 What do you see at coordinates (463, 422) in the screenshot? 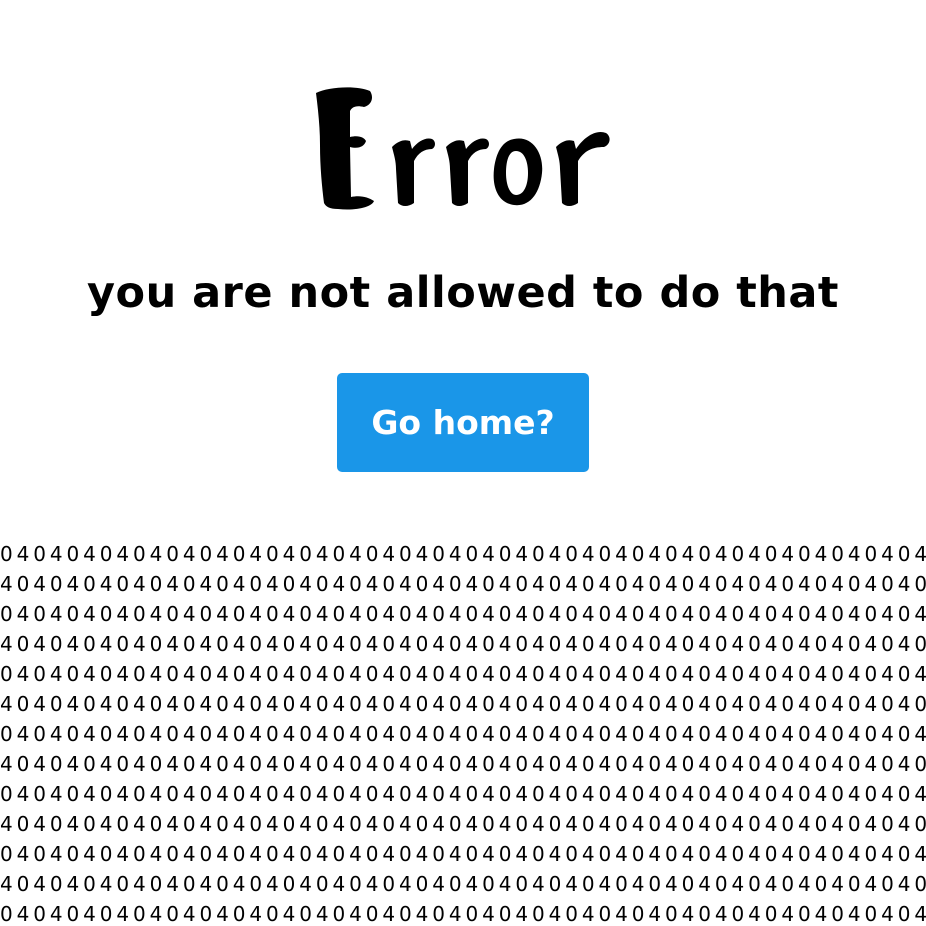
I see `go-home-button: Go home?` at bounding box center [463, 422].